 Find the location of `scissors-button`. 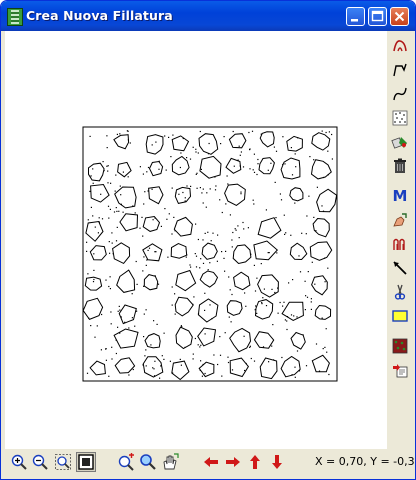

scissors-button is located at coordinates (400, 291).